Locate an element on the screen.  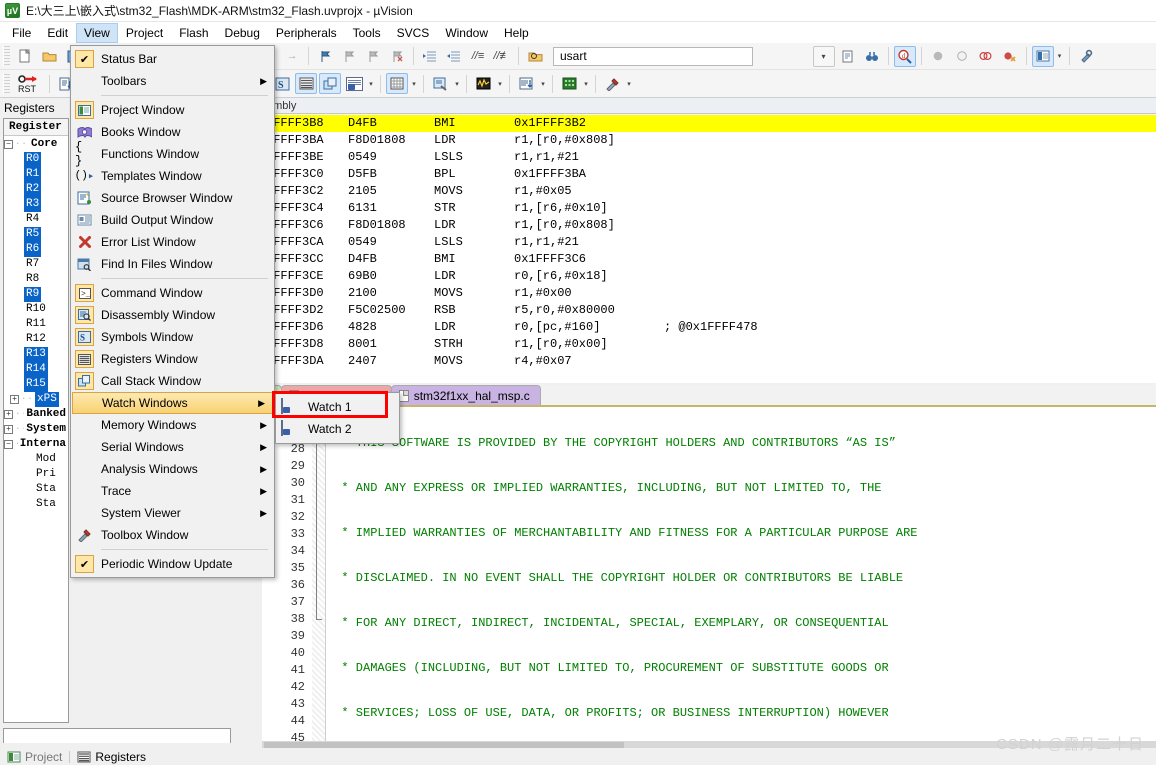
menu-item-watch-windows: Watch Windows ▶ is located at coordinates (172, 403).